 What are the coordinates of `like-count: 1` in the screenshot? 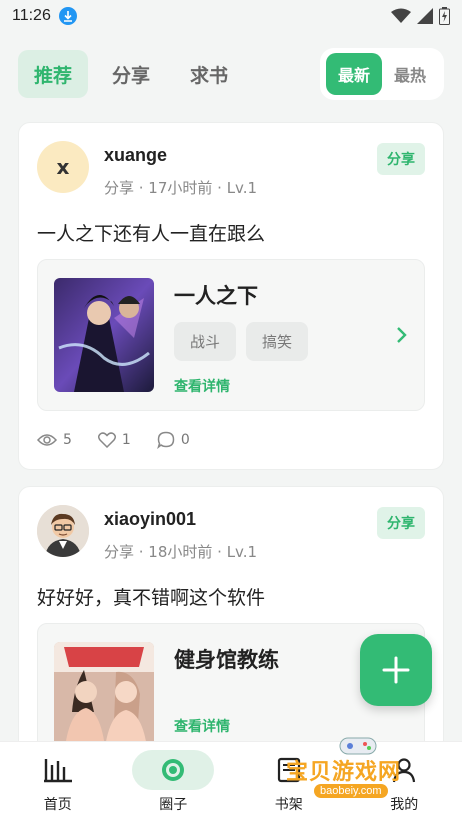 It's located at (114, 440).